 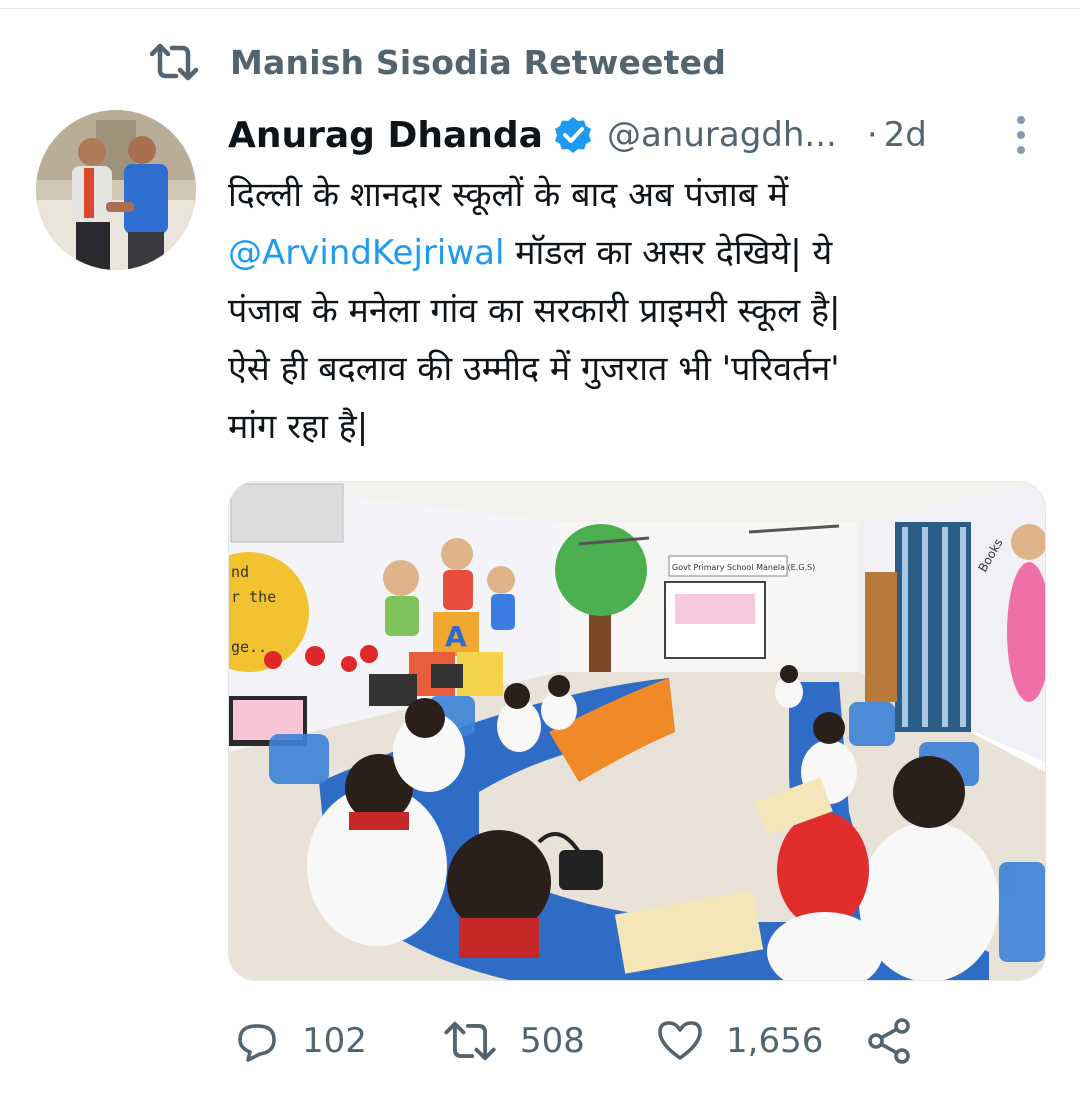 I want to click on svg-text: A, so click(x=456, y=636).